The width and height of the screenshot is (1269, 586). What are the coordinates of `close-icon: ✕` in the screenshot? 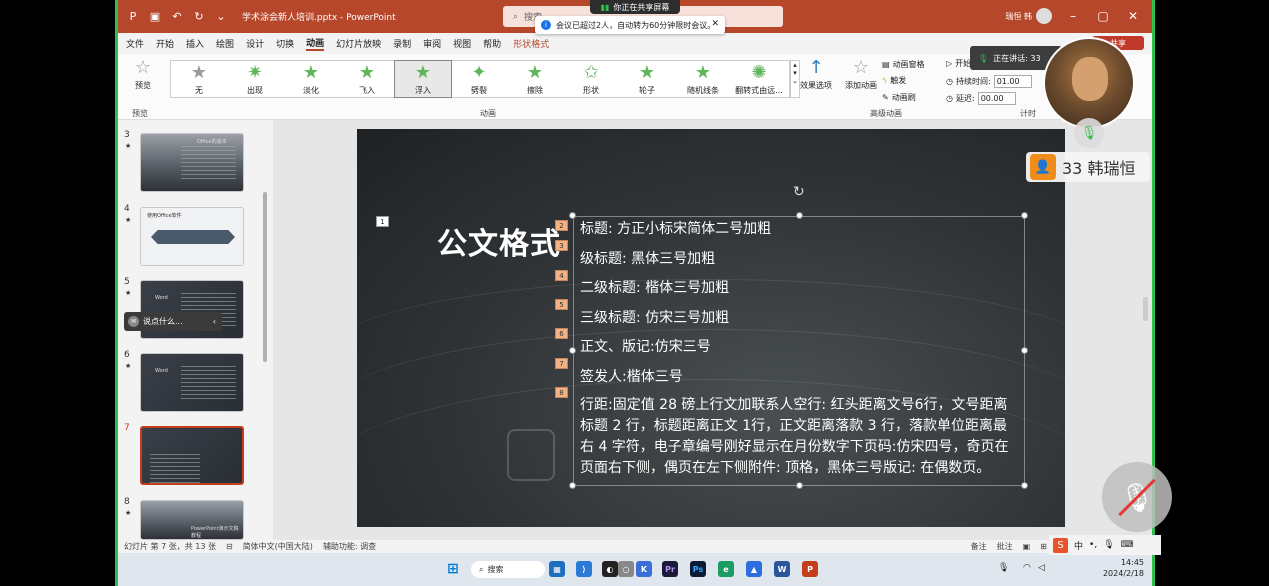 It's located at (1133, 16).